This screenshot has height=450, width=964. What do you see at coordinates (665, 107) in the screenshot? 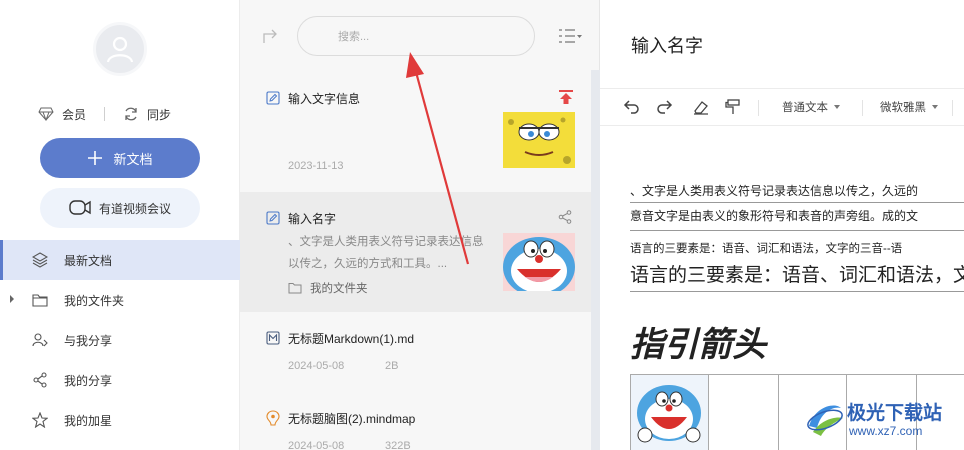
I see `redo-icon` at bounding box center [665, 107].